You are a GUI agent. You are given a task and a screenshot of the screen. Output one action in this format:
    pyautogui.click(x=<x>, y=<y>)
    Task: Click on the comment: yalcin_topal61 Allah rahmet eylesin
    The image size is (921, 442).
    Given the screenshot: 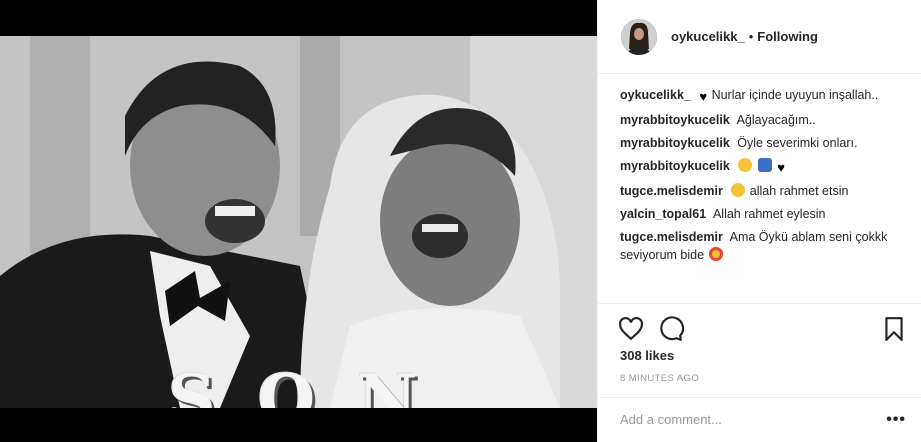 What is the action you would take?
    pyautogui.click(x=759, y=214)
    